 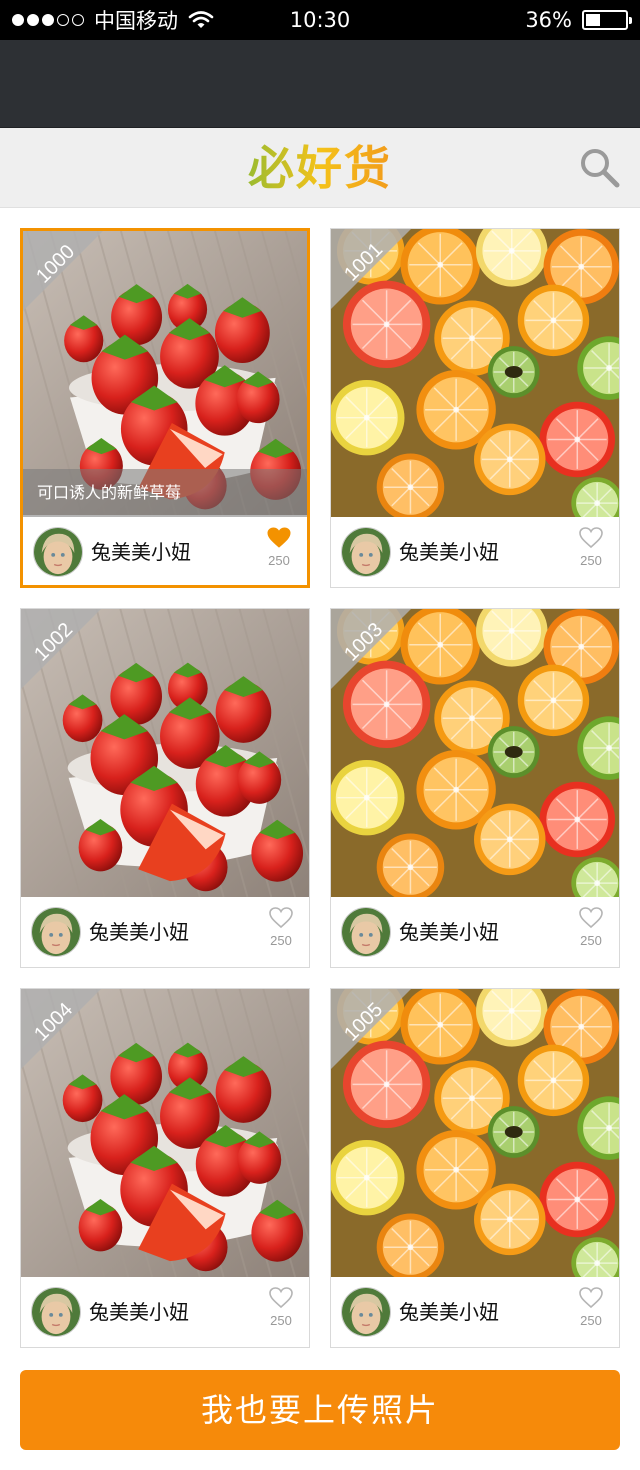 What do you see at coordinates (61, 649) in the screenshot?
I see `number-badge: 1002` at bounding box center [61, 649].